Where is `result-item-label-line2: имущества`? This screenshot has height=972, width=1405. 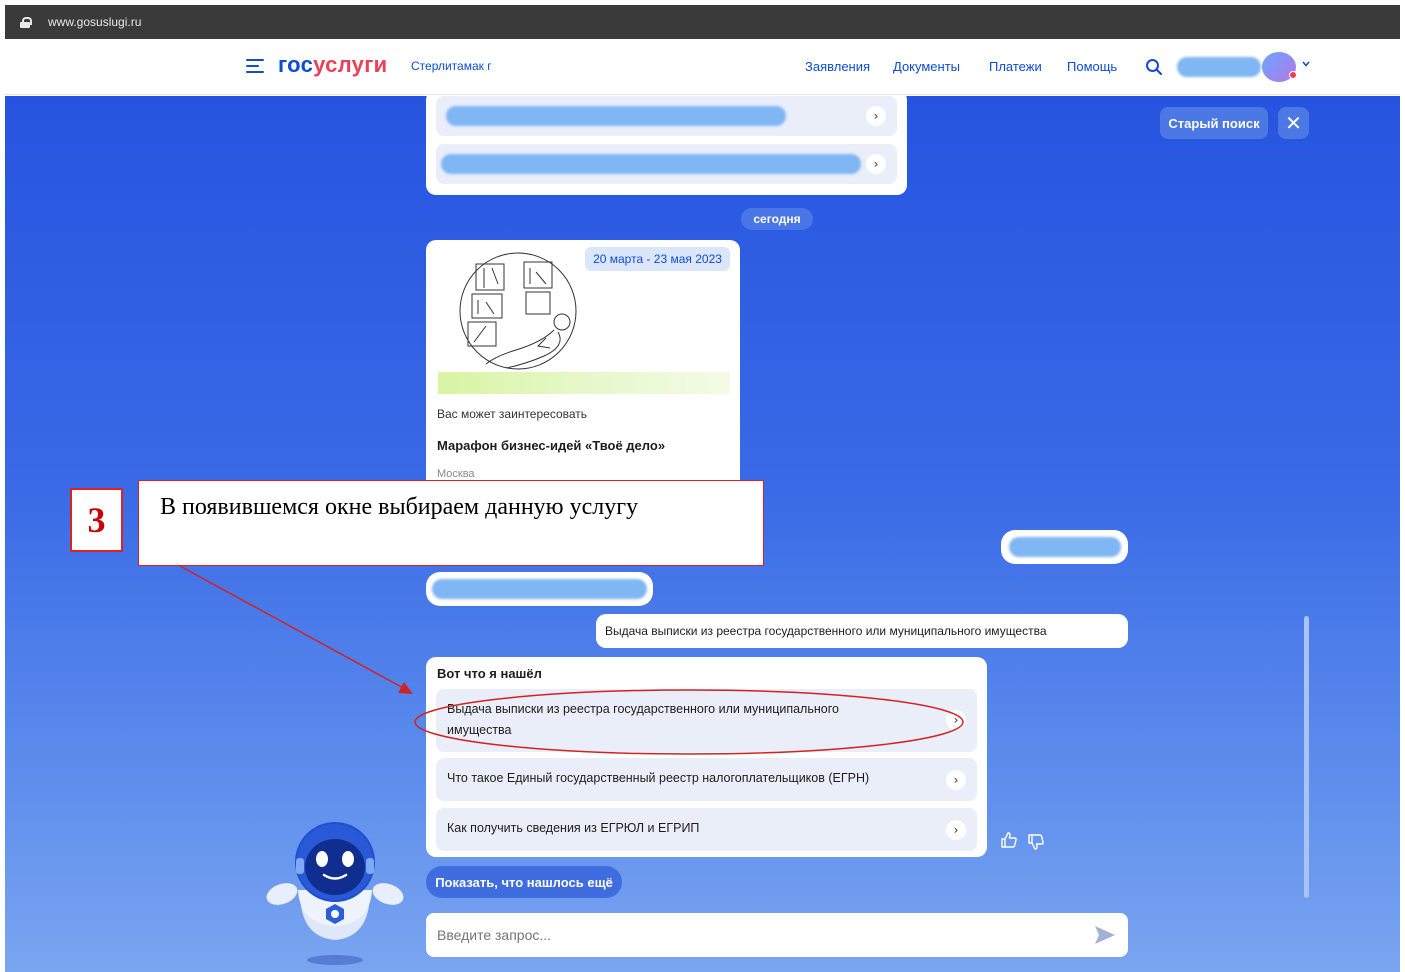 result-item-label-line2: имущества is located at coordinates (479, 730).